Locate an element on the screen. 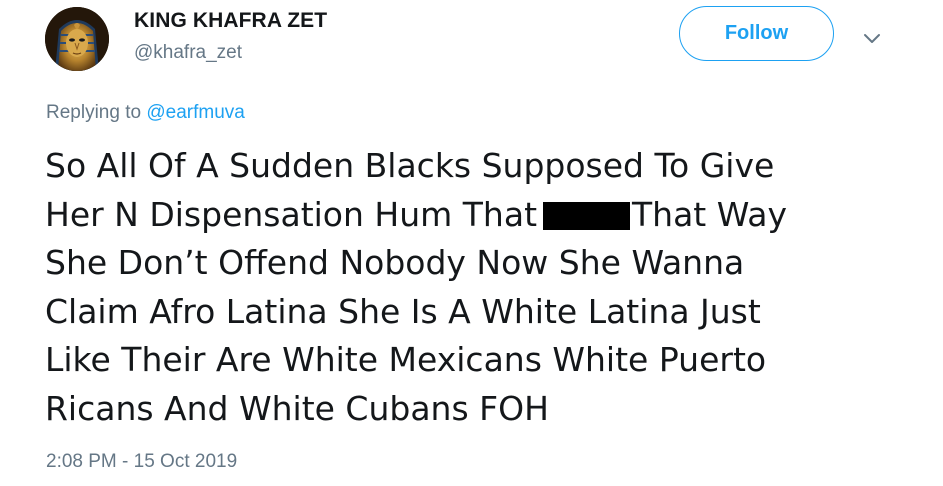 The width and height of the screenshot is (943, 486). author-handle: @khafra_zet is located at coordinates (188, 53).